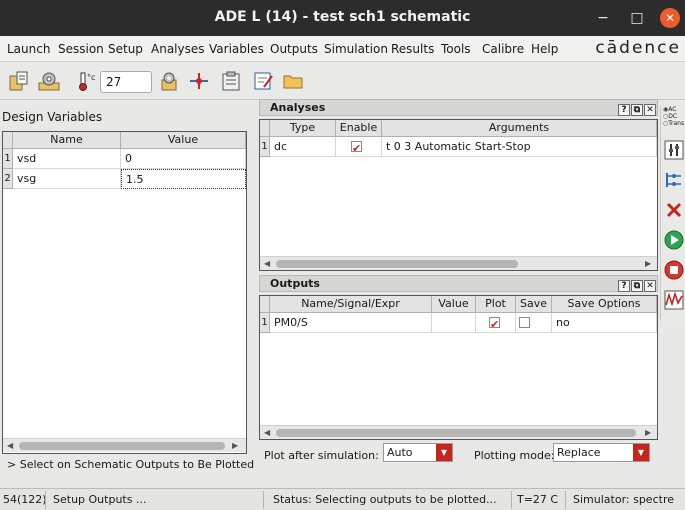 This screenshot has height=510, width=685. What do you see at coordinates (670, 18) in the screenshot?
I see `close-button: ✕` at bounding box center [670, 18].